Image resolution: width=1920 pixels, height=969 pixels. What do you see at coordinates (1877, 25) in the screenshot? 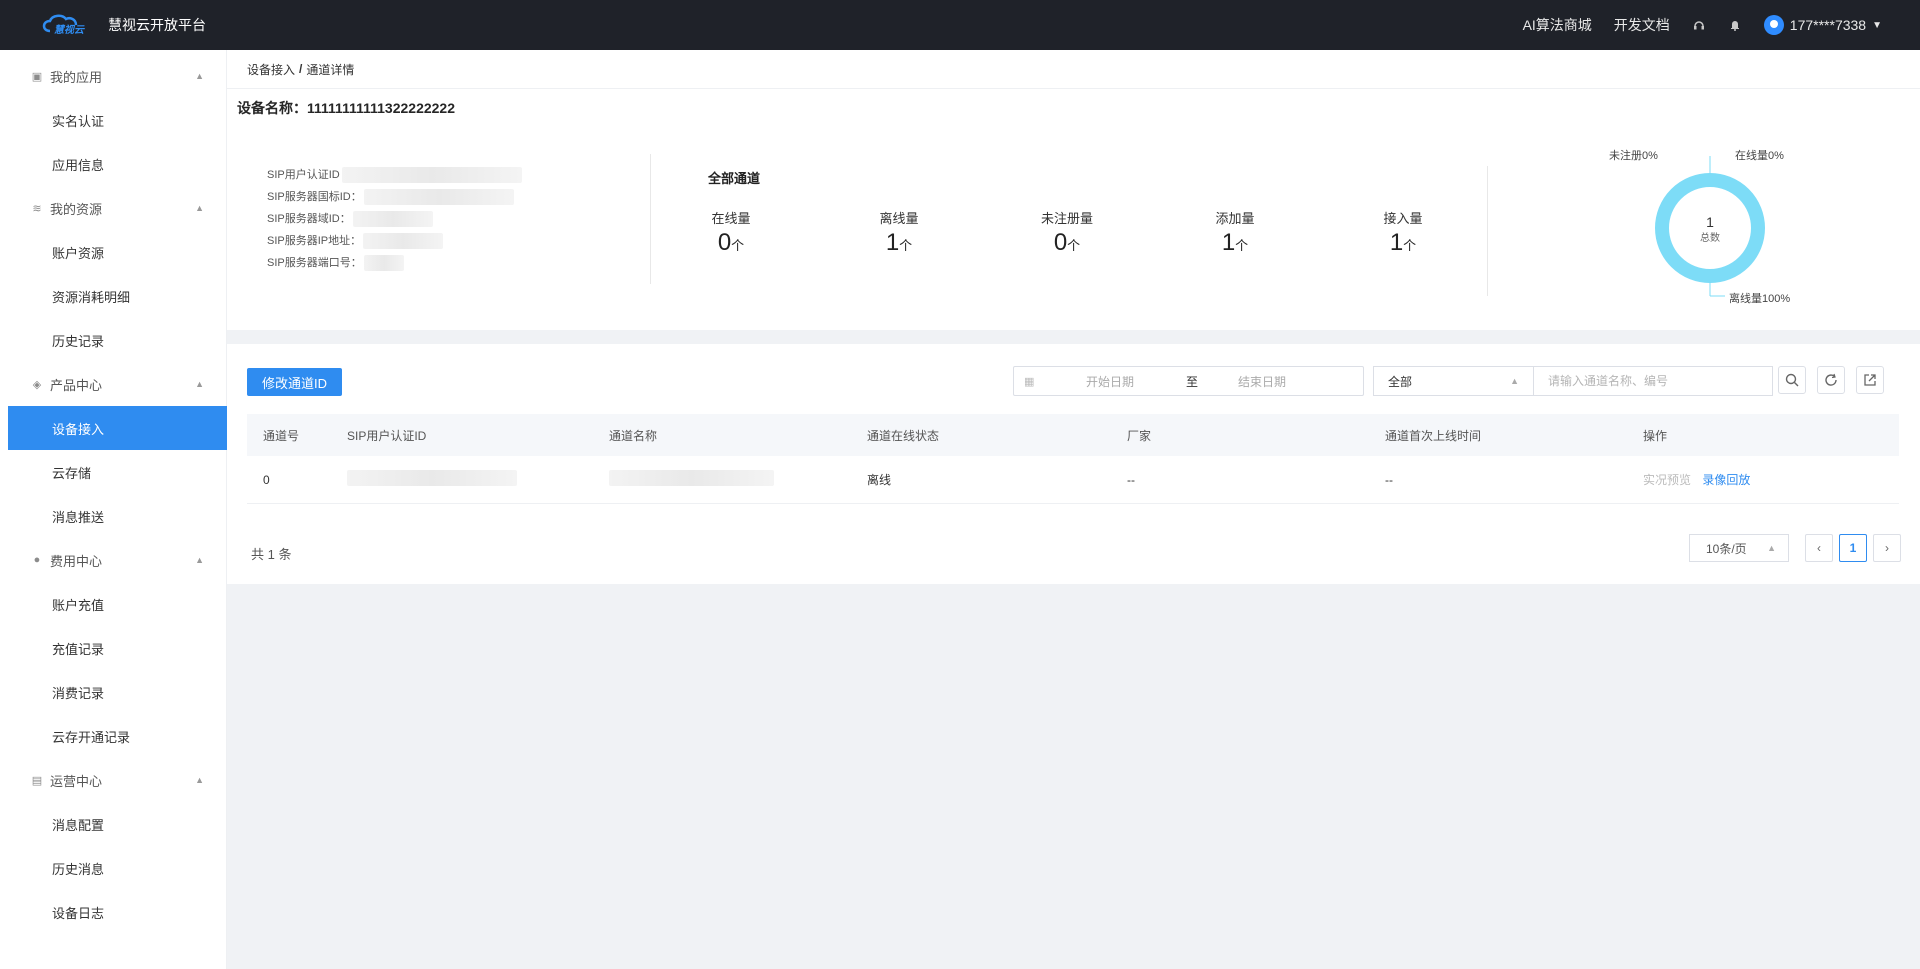
I see `caret-down-icon: ▼` at bounding box center [1877, 25].